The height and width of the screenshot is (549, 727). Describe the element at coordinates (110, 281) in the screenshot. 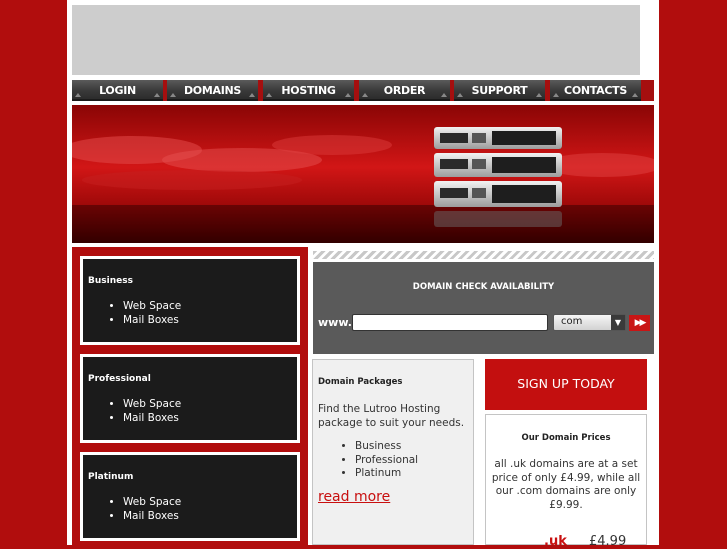

I see `package-title: Business` at that location.